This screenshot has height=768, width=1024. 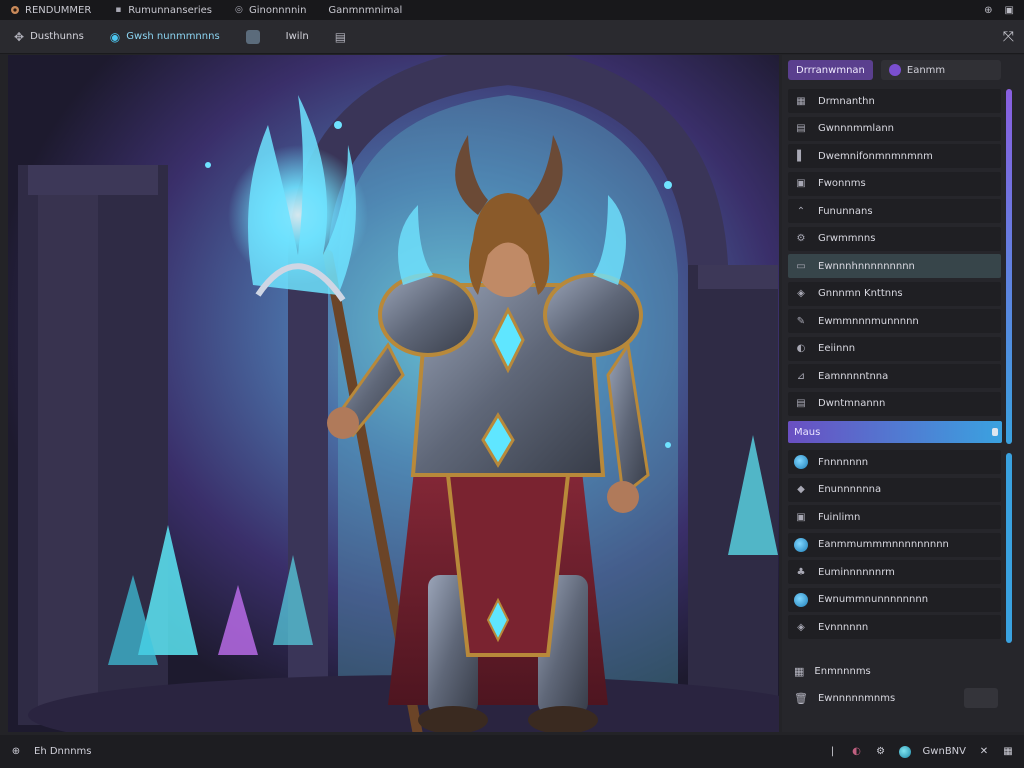 I want to click on toolbar-view: ◉ Gwsh nunmmnnns, so click(x=165, y=37).